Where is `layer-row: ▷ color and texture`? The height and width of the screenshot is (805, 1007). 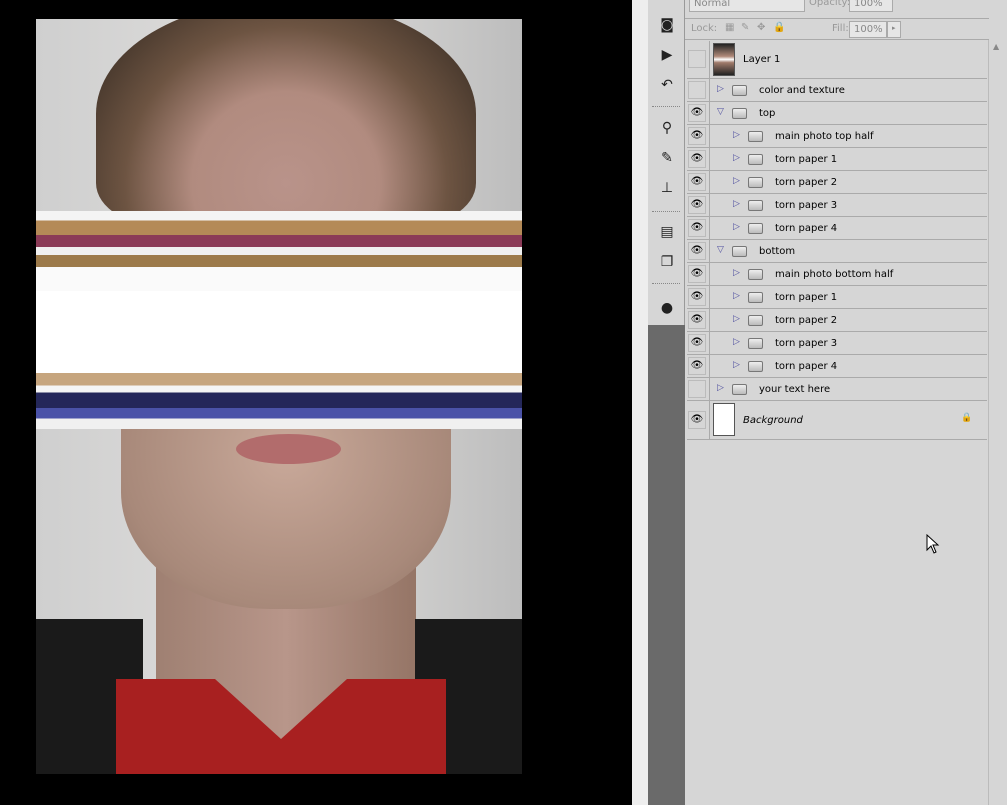 layer-row: ▷ color and texture is located at coordinates (837, 90).